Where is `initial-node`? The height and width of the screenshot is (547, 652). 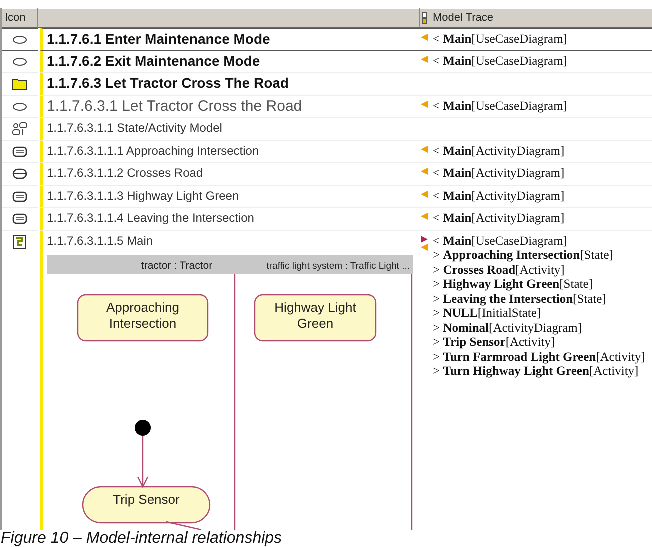
initial-node is located at coordinates (143, 428).